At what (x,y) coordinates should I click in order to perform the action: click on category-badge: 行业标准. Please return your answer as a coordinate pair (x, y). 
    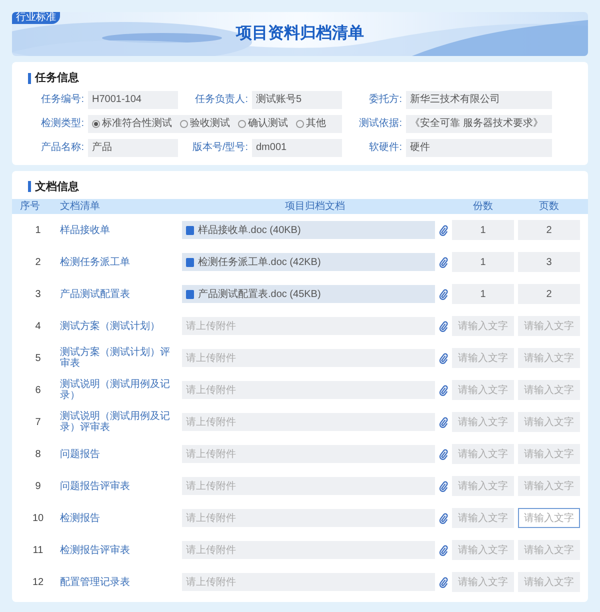
    Looking at the image, I should click on (36, 18).